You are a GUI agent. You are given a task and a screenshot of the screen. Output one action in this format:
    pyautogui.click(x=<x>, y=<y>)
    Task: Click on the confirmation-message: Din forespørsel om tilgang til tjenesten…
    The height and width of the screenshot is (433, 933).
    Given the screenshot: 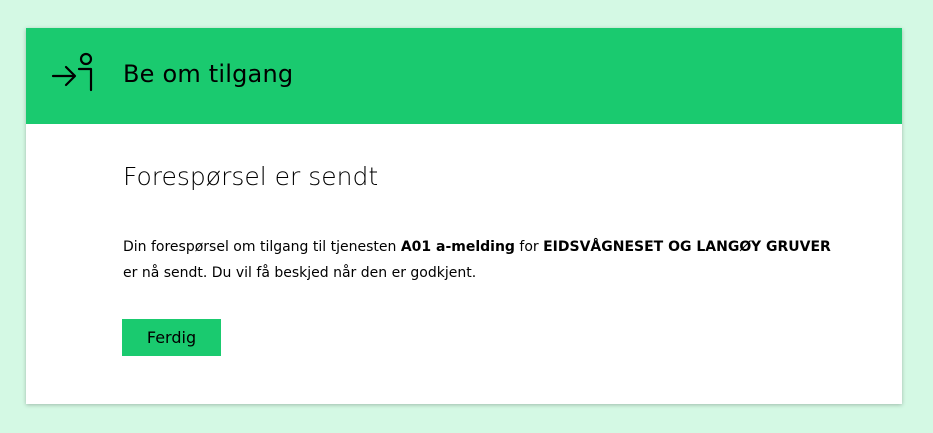 What is the action you would take?
    pyautogui.click(x=483, y=260)
    